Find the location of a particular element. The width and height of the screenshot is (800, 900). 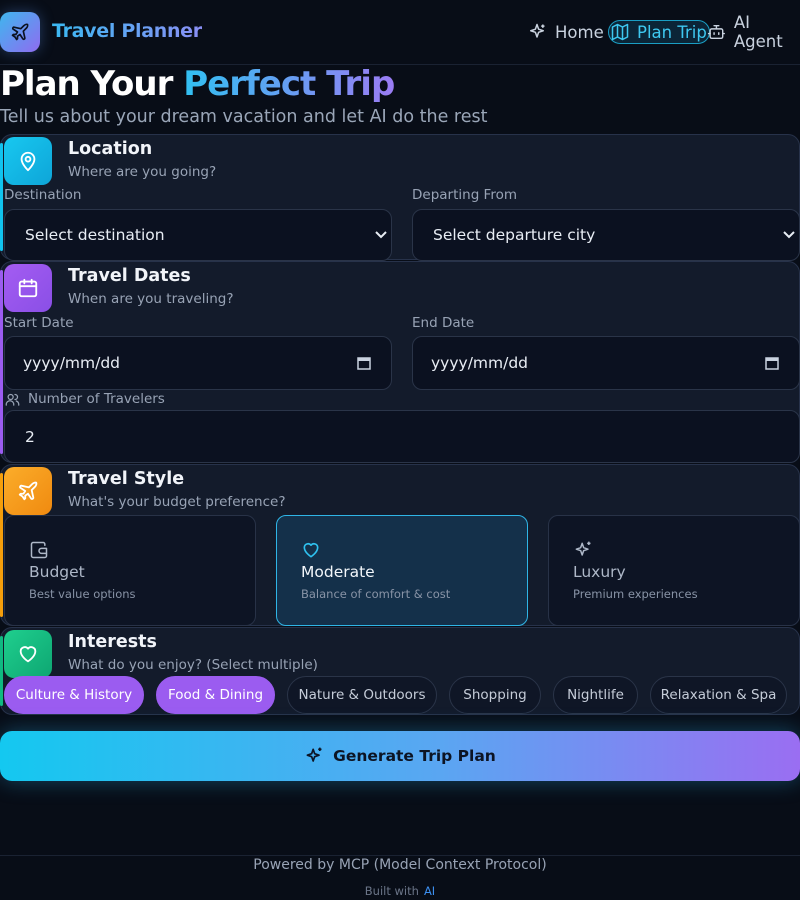

start-date-label: Start Date is located at coordinates (39, 323).